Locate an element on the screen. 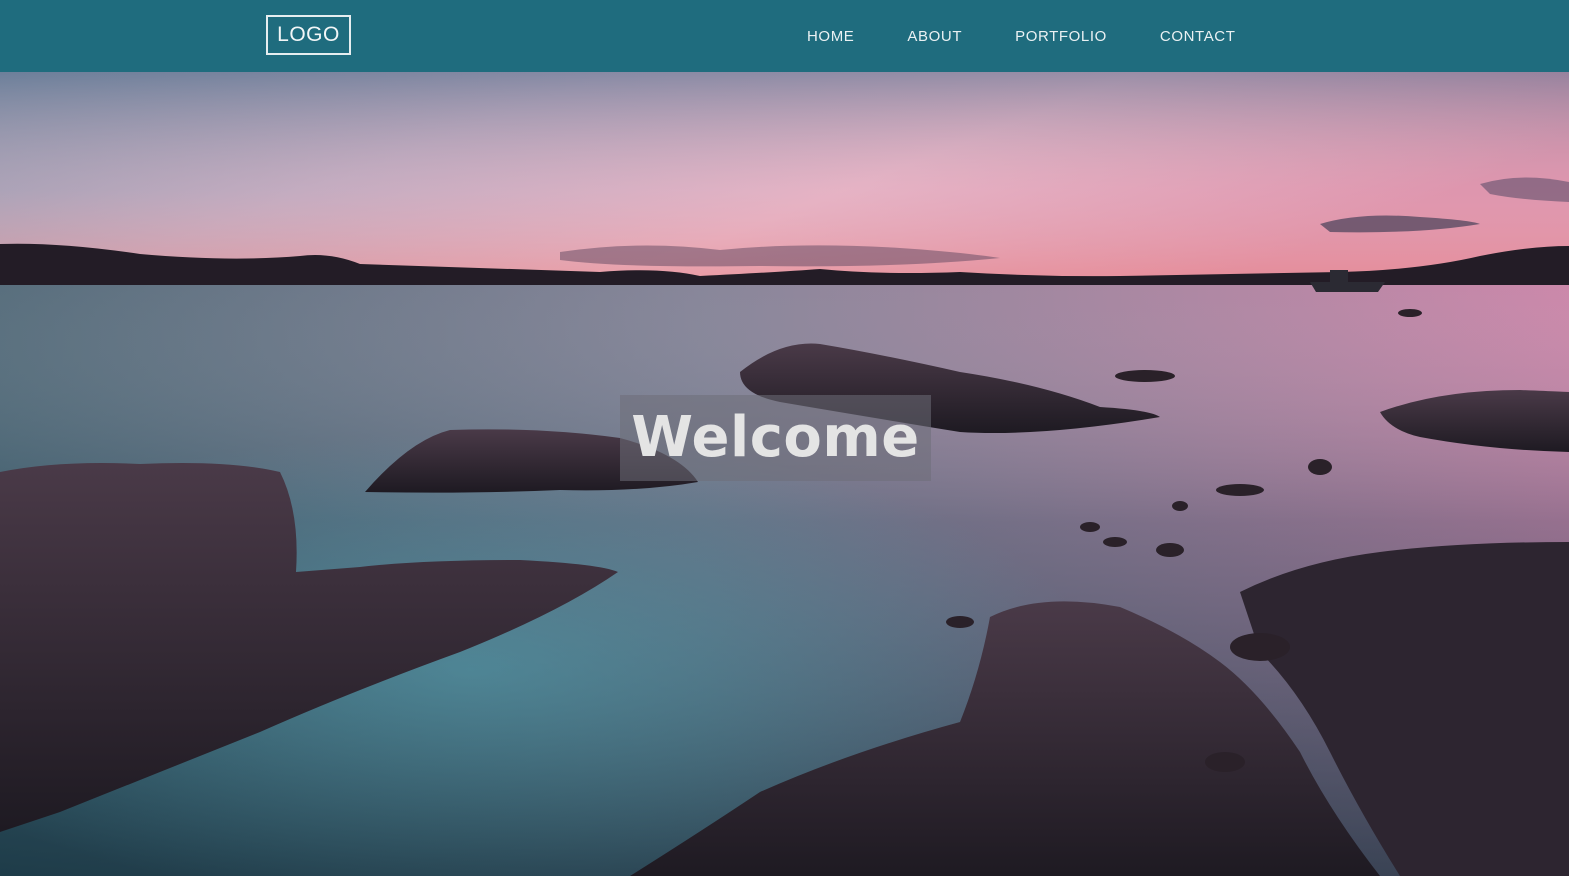 The height and width of the screenshot is (876, 1569). nav-item-home: HOME is located at coordinates (830, 36).